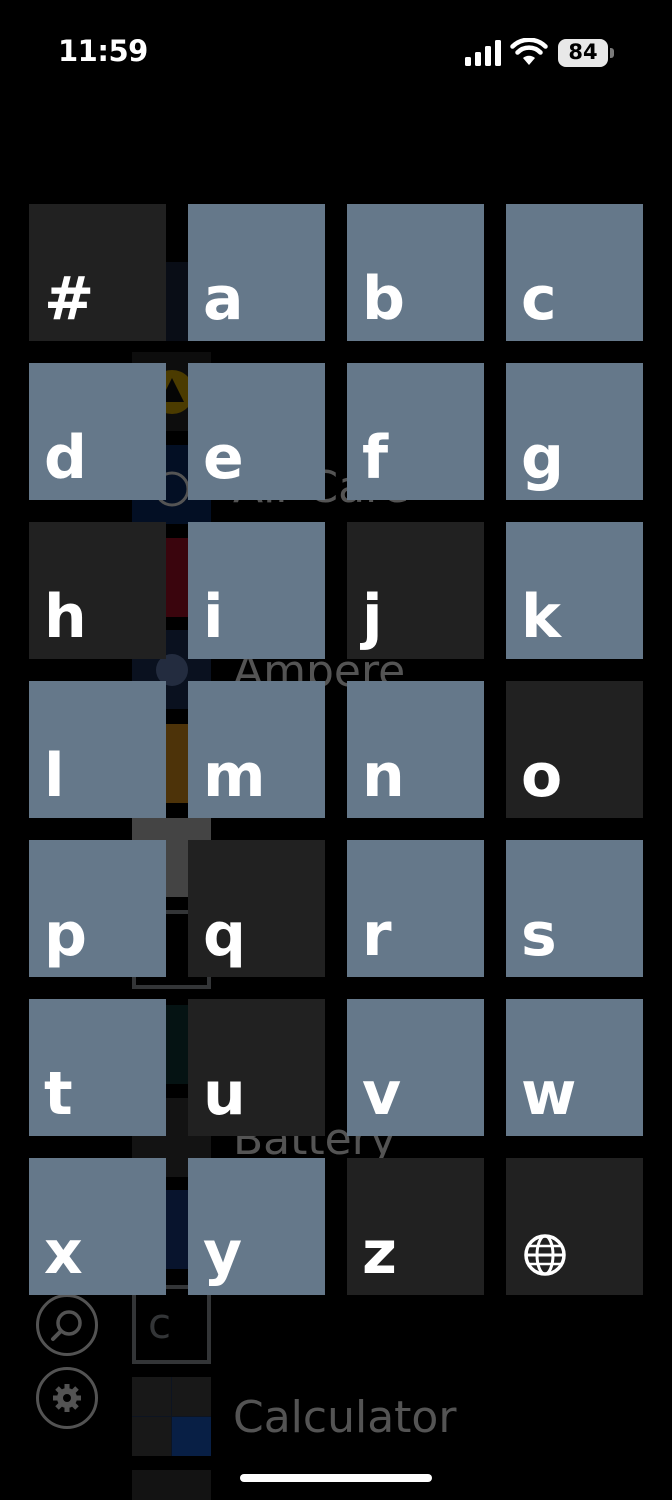  I want to click on jump-cell-label: v, so click(382, 1094).